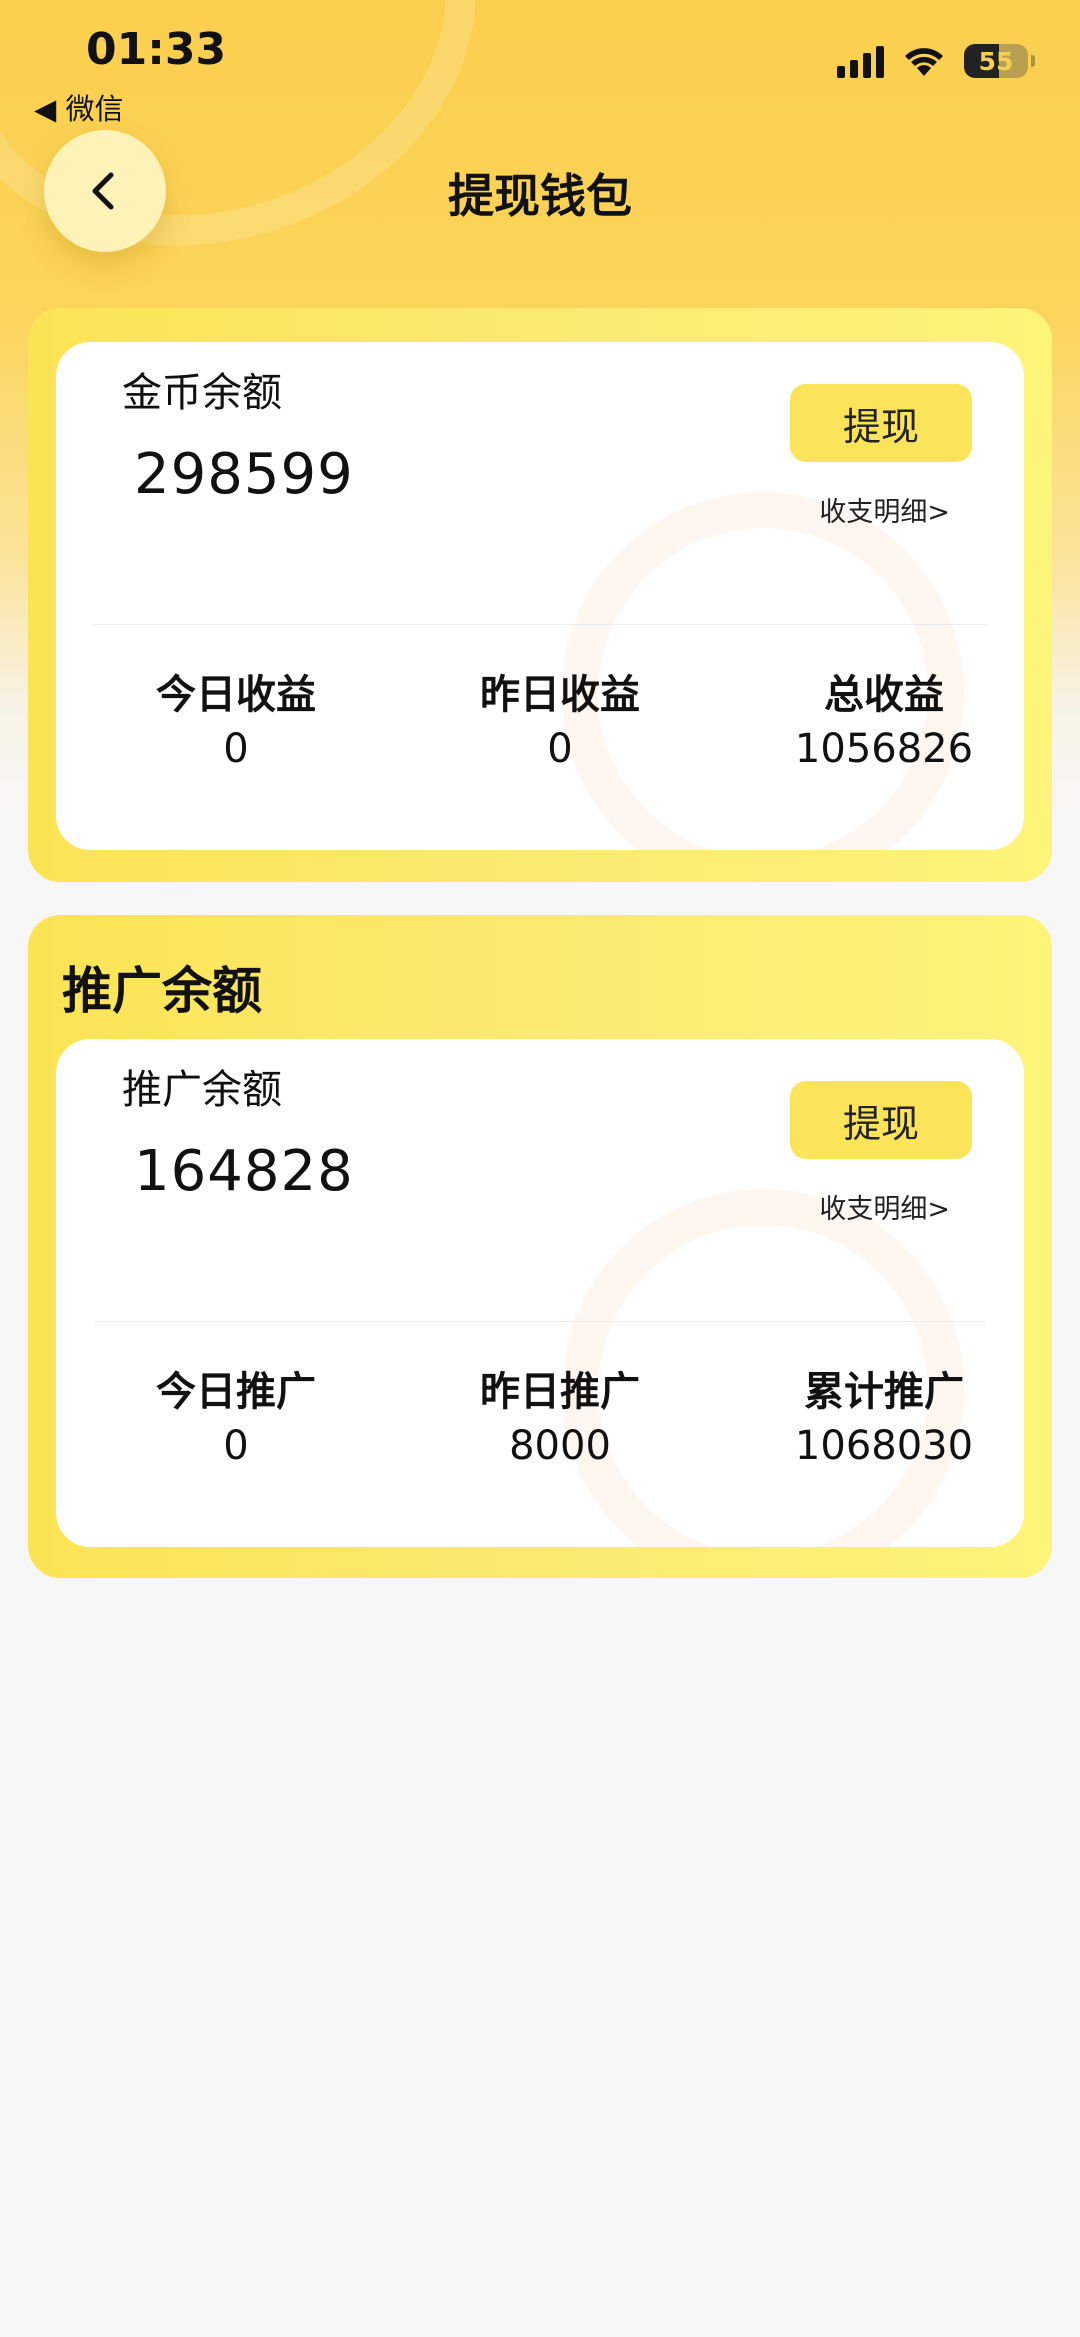  Describe the element at coordinates (79, 107) in the screenshot. I see `back-to-wechat-link: ◀ 微信` at that location.